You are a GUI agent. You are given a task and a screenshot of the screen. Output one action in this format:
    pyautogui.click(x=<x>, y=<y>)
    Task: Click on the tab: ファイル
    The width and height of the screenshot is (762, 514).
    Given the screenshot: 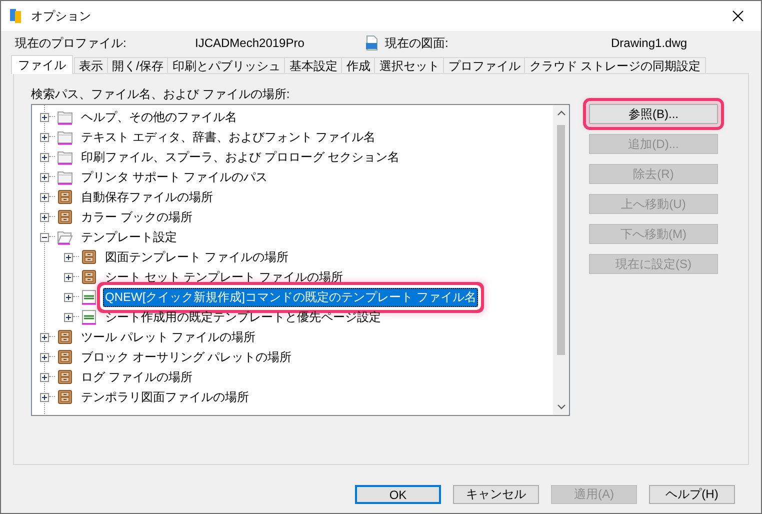 What is the action you would take?
    pyautogui.click(x=42, y=64)
    